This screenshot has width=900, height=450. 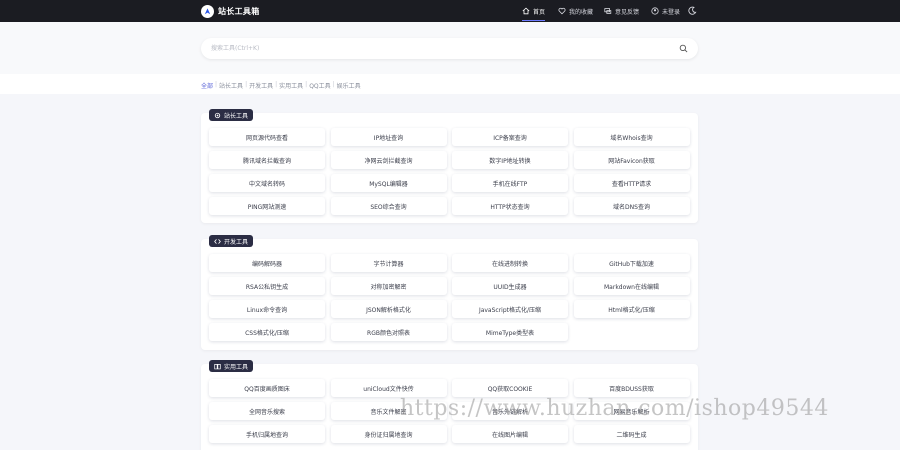 I want to click on tool-button: 净网云剑拦截查询, so click(x=388, y=160).